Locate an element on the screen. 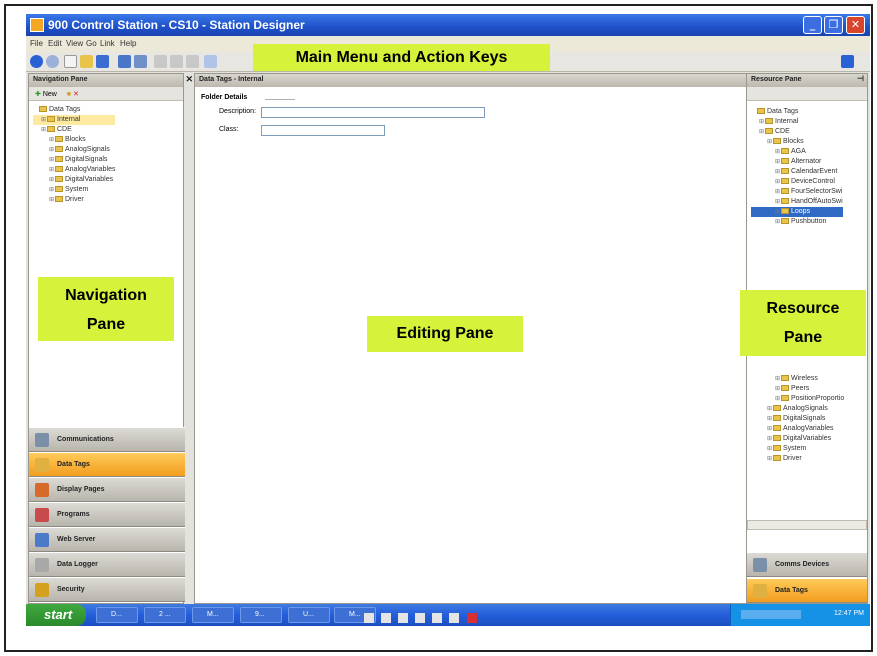 This screenshot has height=656, width=877. new-button: New is located at coordinates (50, 94).